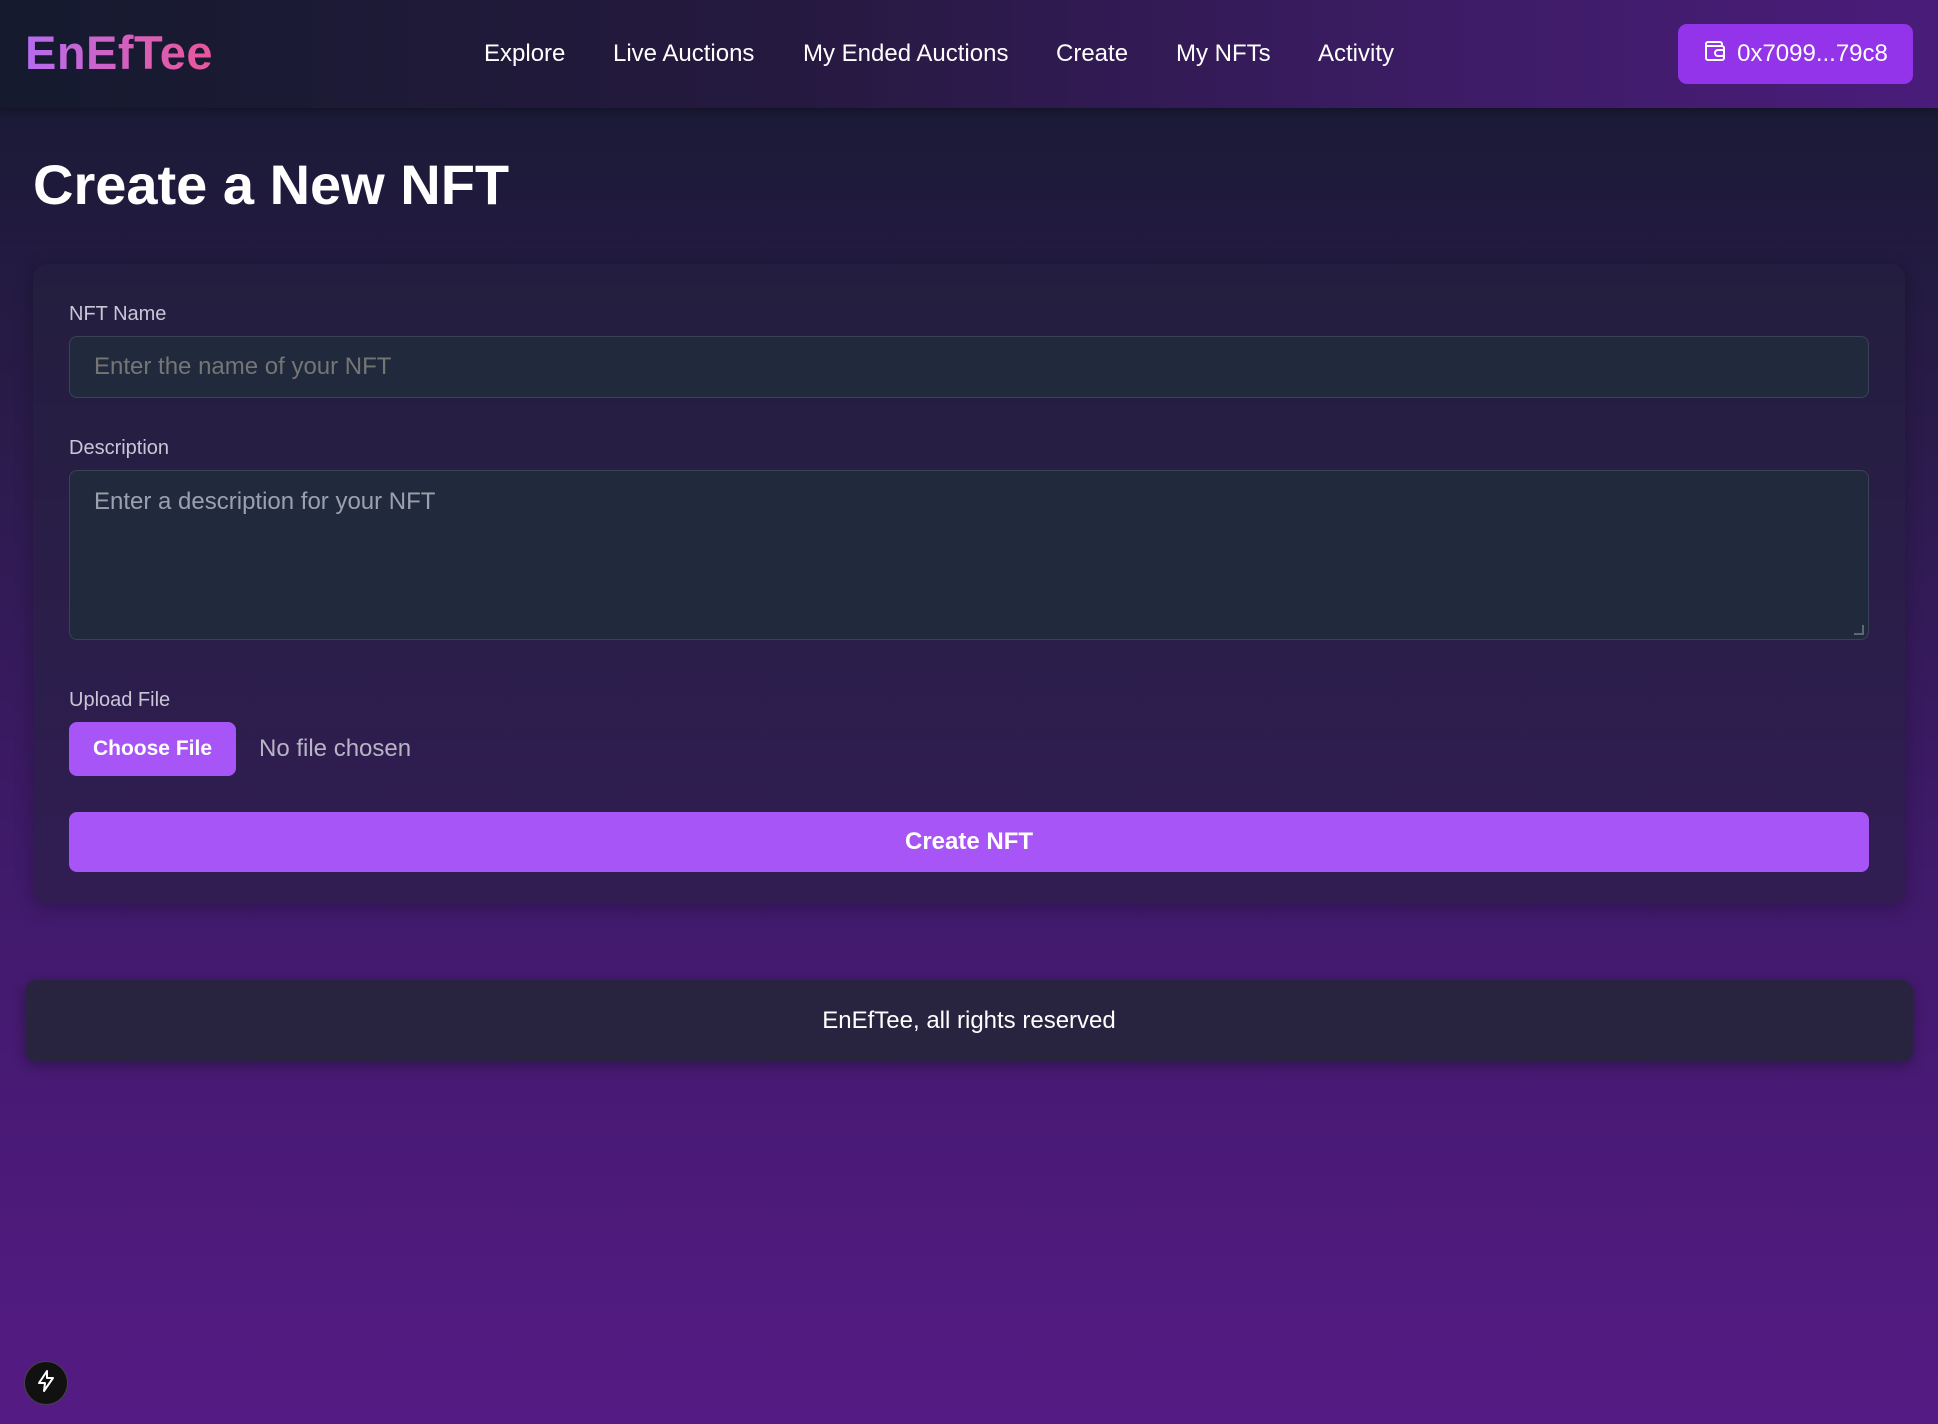 The width and height of the screenshot is (1938, 1424). I want to click on wallet-icon, so click(1715, 54).